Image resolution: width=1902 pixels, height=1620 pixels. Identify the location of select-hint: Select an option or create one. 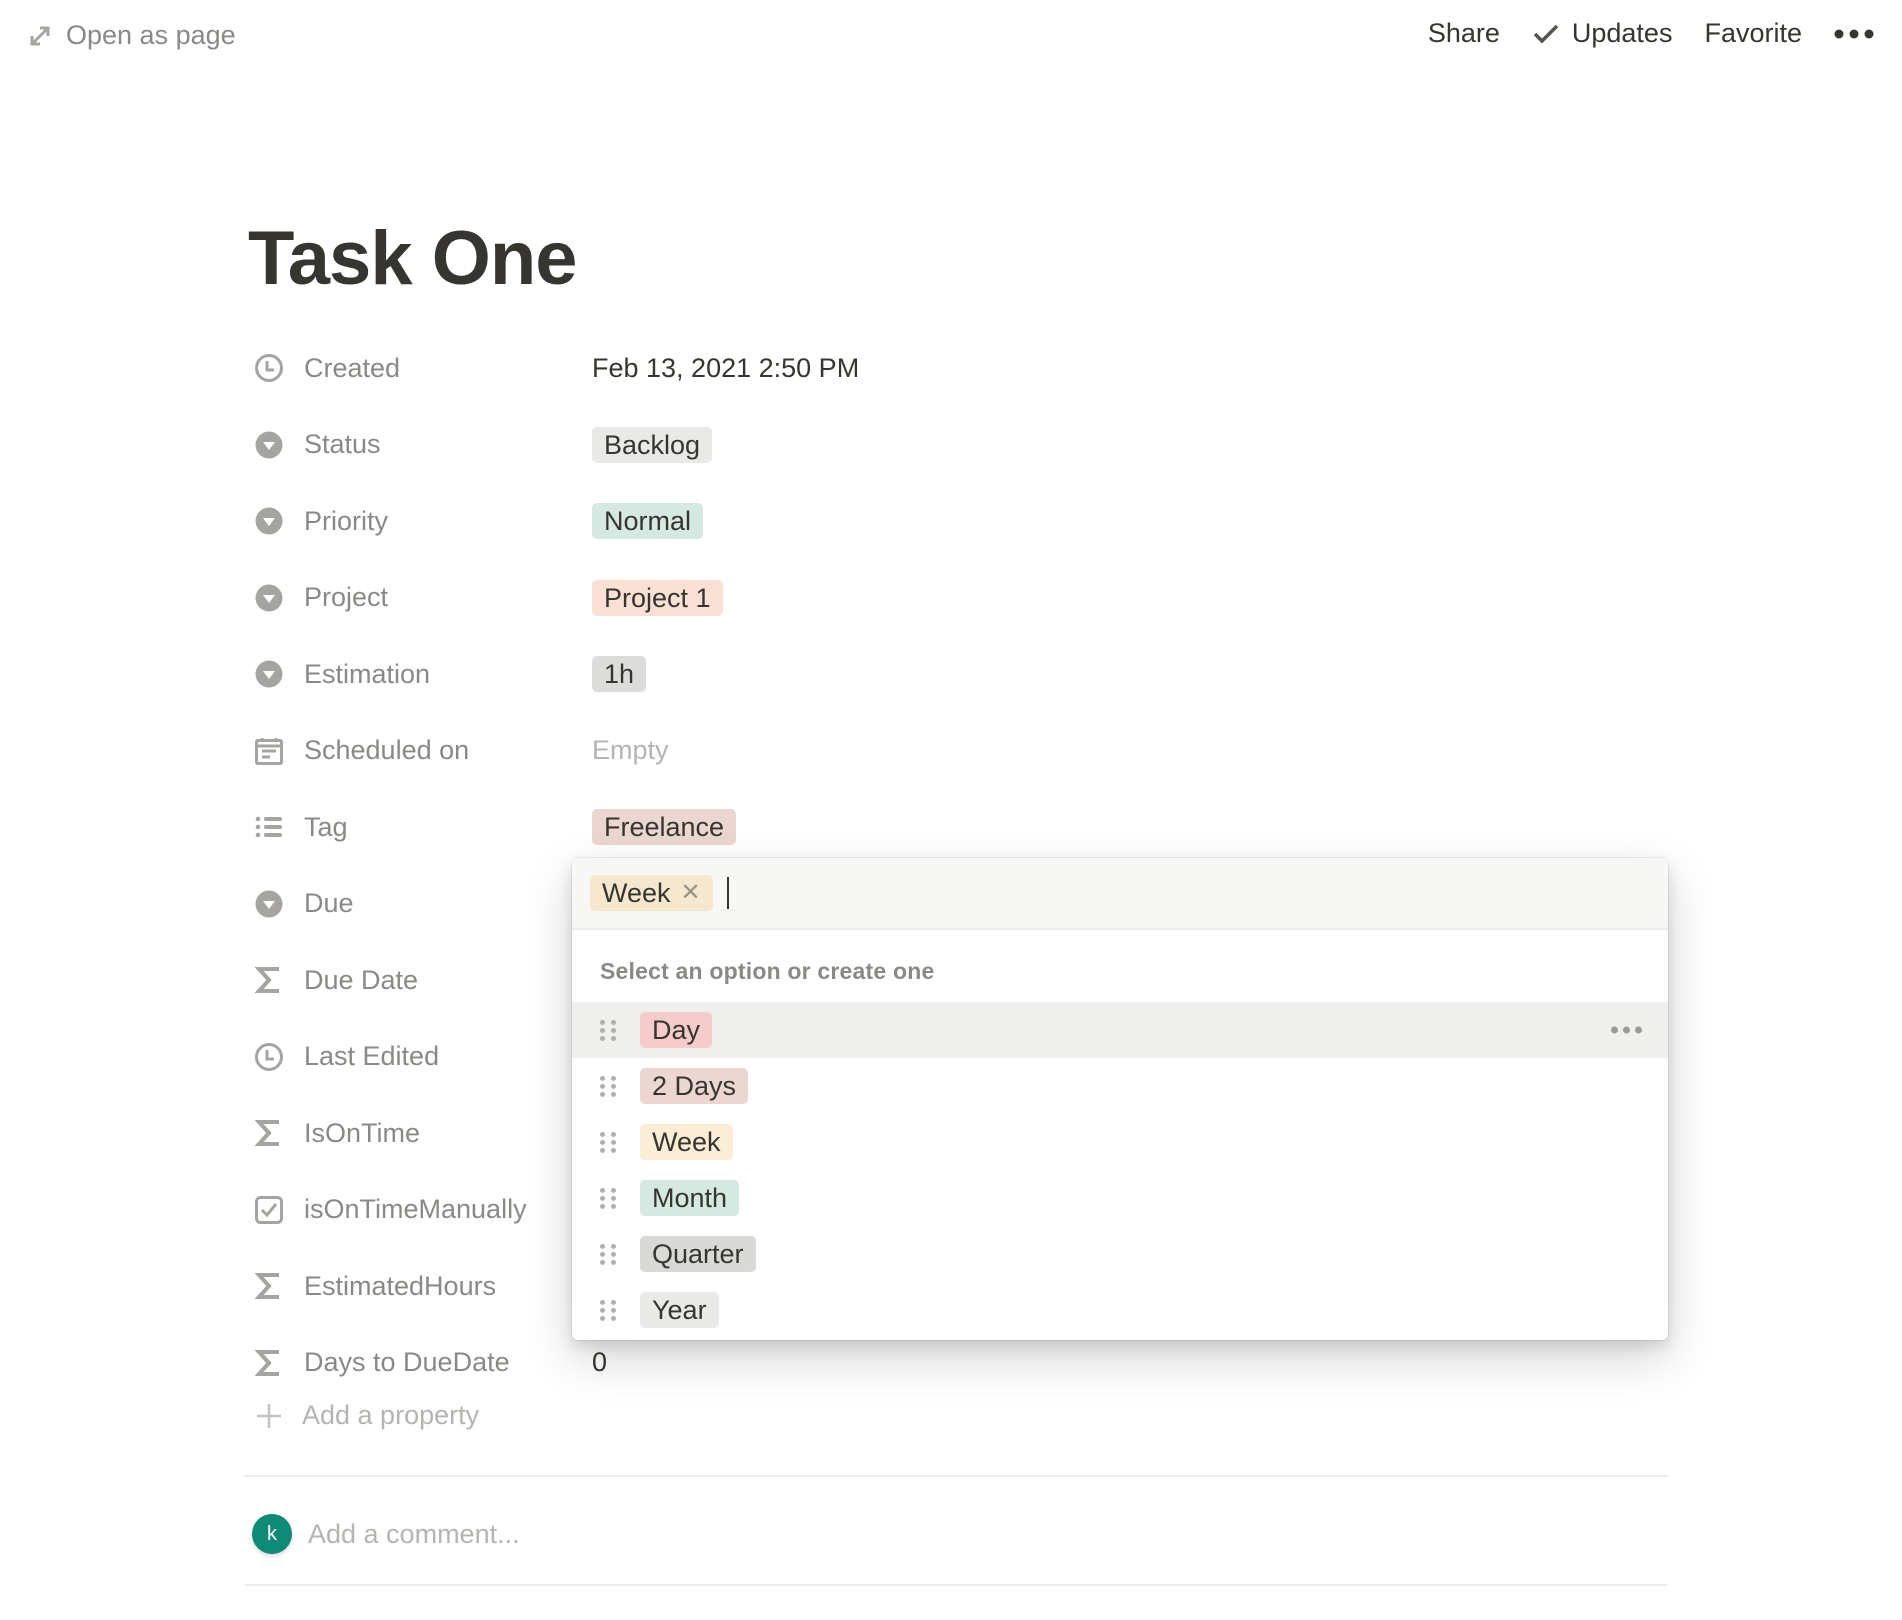
(767, 971).